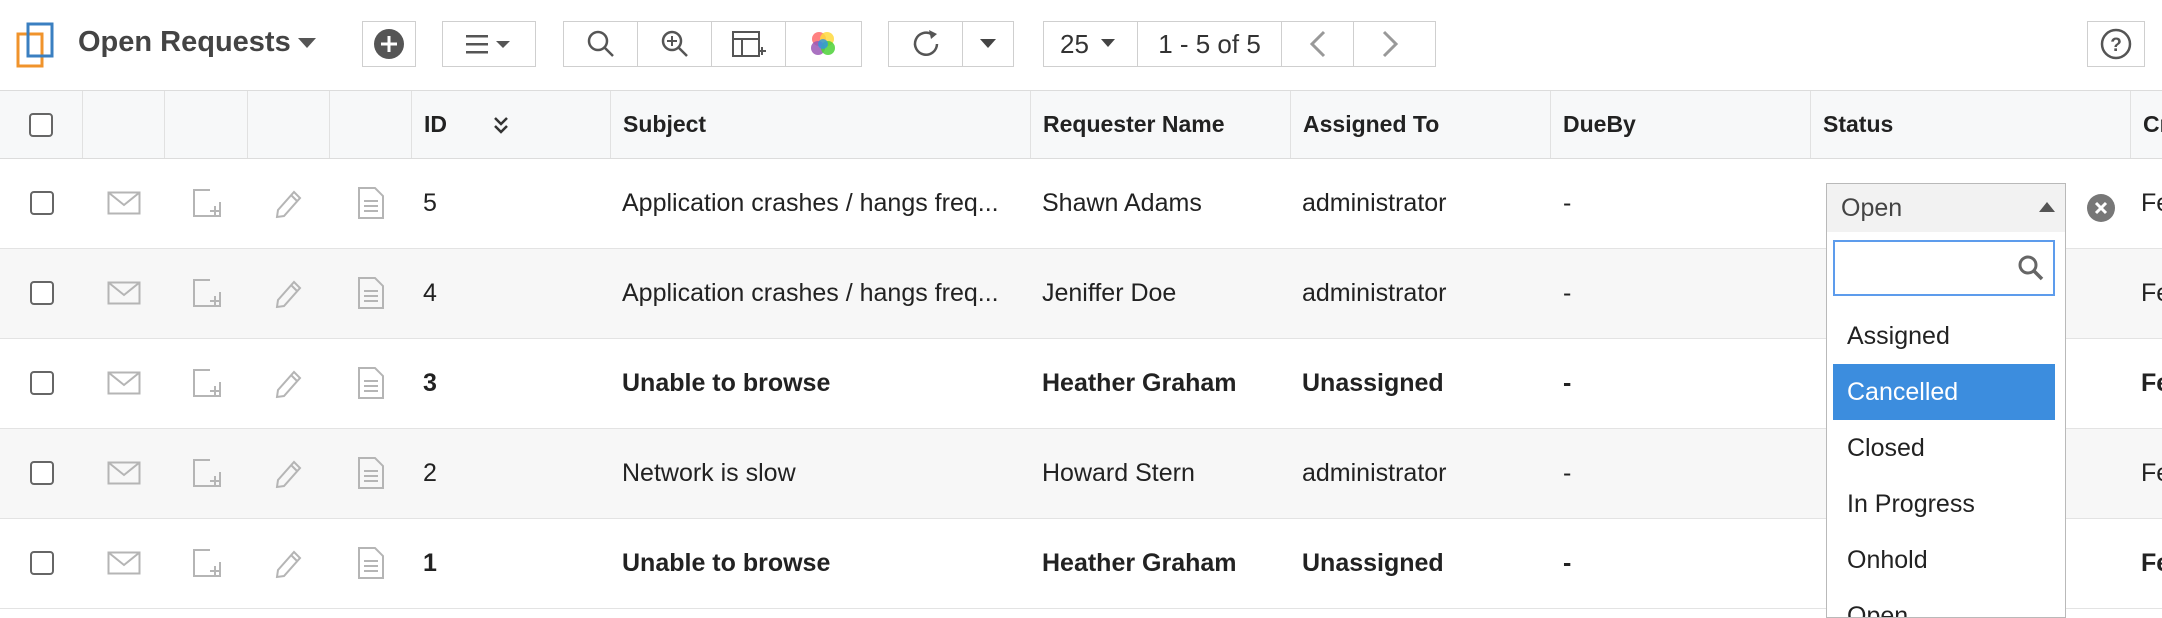  What do you see at coordinates (1371, 124) in the screenshot?
I see `header-assigned-label: Assigned To` at bounding box center [1371, 124].